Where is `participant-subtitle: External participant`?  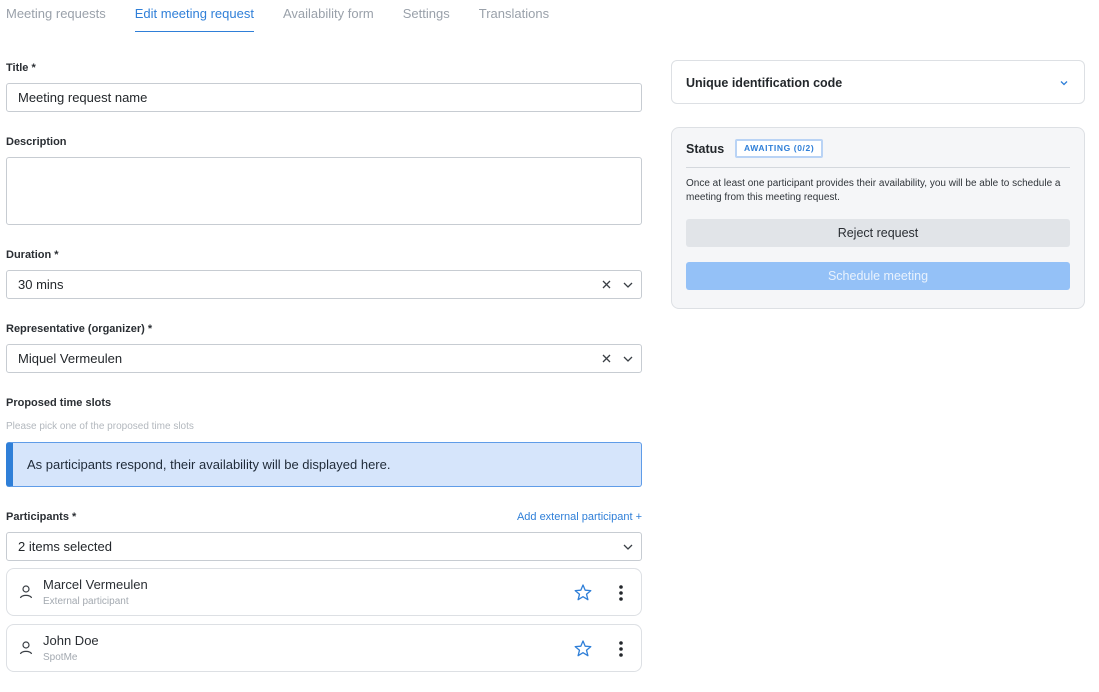
participant-subtitle: External participant is located at coordinates (86, 601).